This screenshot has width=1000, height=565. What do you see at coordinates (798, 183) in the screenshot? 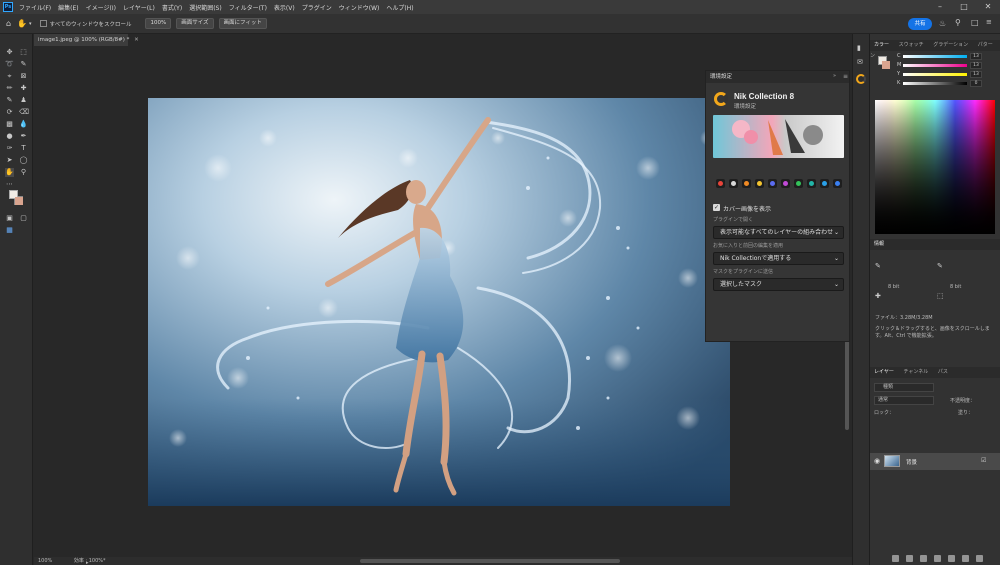
I see `hdr-efex-icon` at bounding box center [798, 183].